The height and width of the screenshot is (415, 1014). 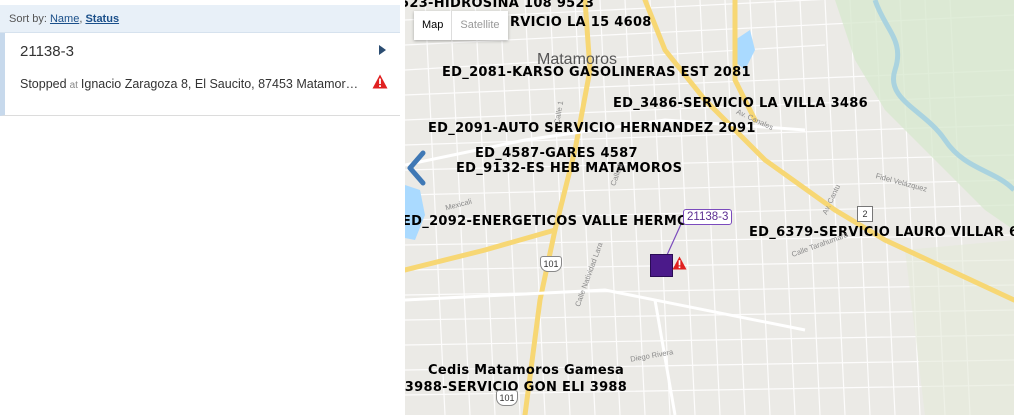 What do you see at coordinates (581, 22) in the screenshot?
I see `poi-label: RVICIO LA 15 4608` at bounding box center [581, 22].